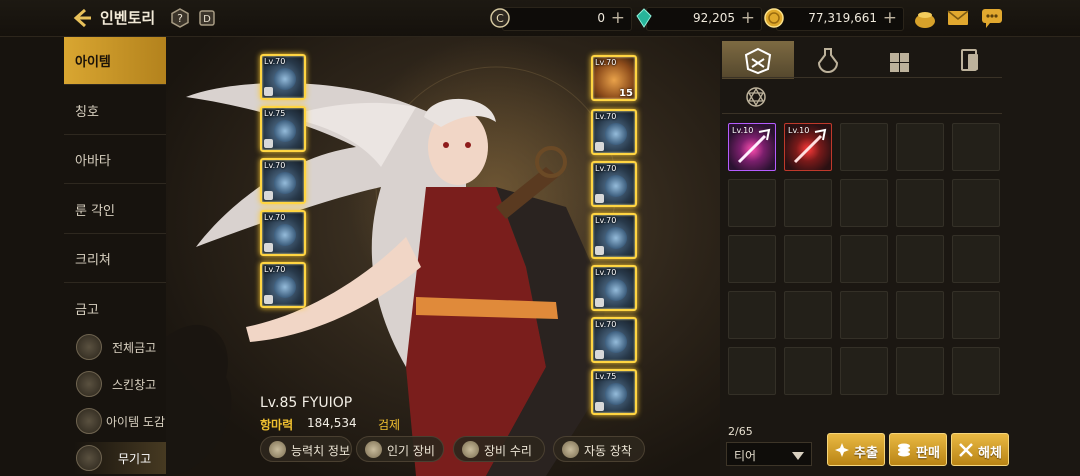  I want to click on sidebar-item-items: 아이템, so click(115, 61).